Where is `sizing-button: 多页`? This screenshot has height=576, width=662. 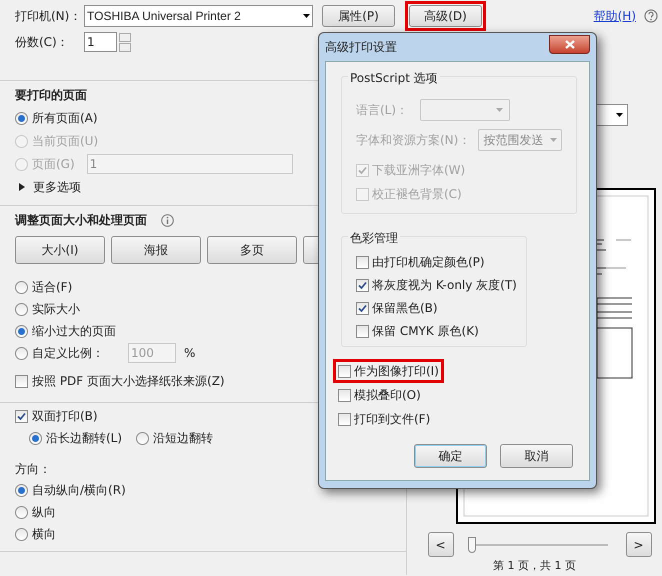
sizing-button: 多页 is located at coordinates (252, 250).